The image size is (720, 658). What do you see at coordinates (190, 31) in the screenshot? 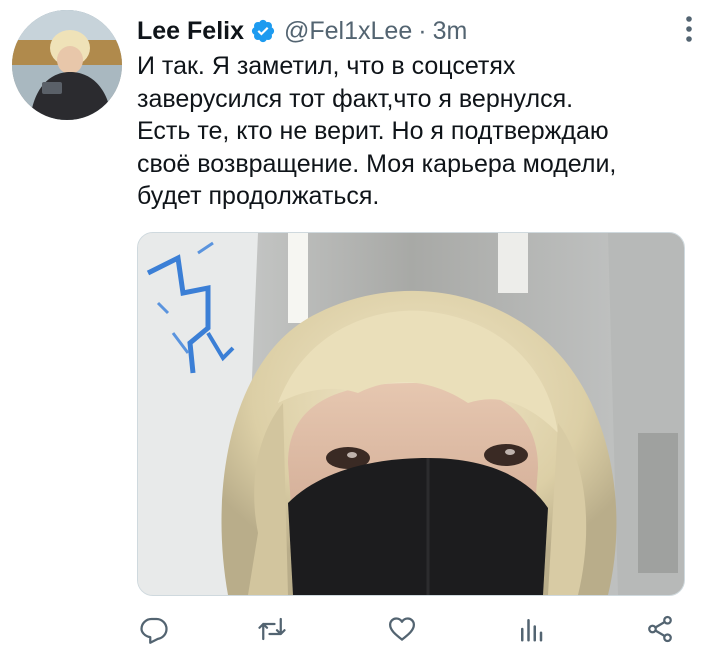
I see `author-name: Lee Felix` at bounding box center [190, 31].